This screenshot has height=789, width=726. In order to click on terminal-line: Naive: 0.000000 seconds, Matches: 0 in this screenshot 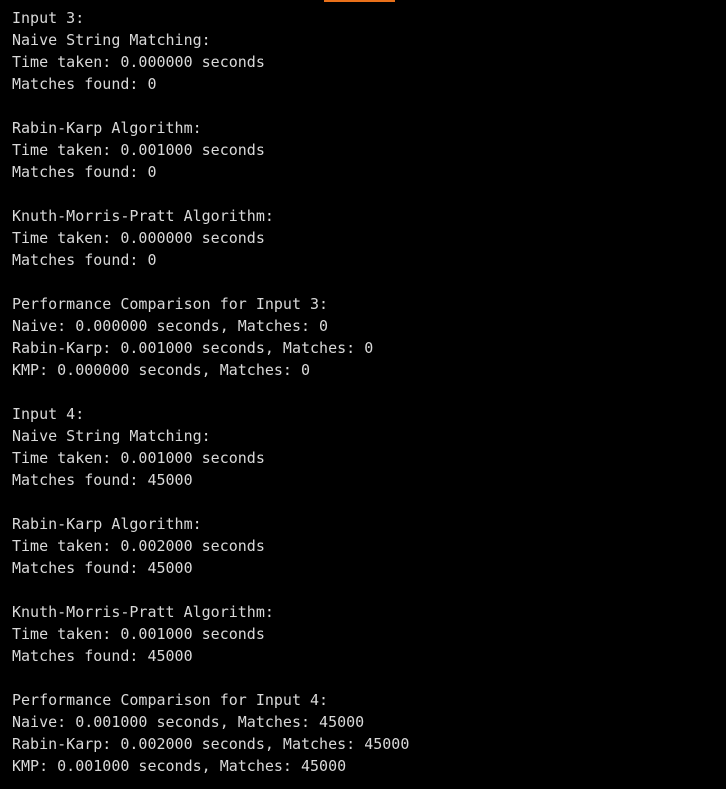, I will do `click(170, 326)`.